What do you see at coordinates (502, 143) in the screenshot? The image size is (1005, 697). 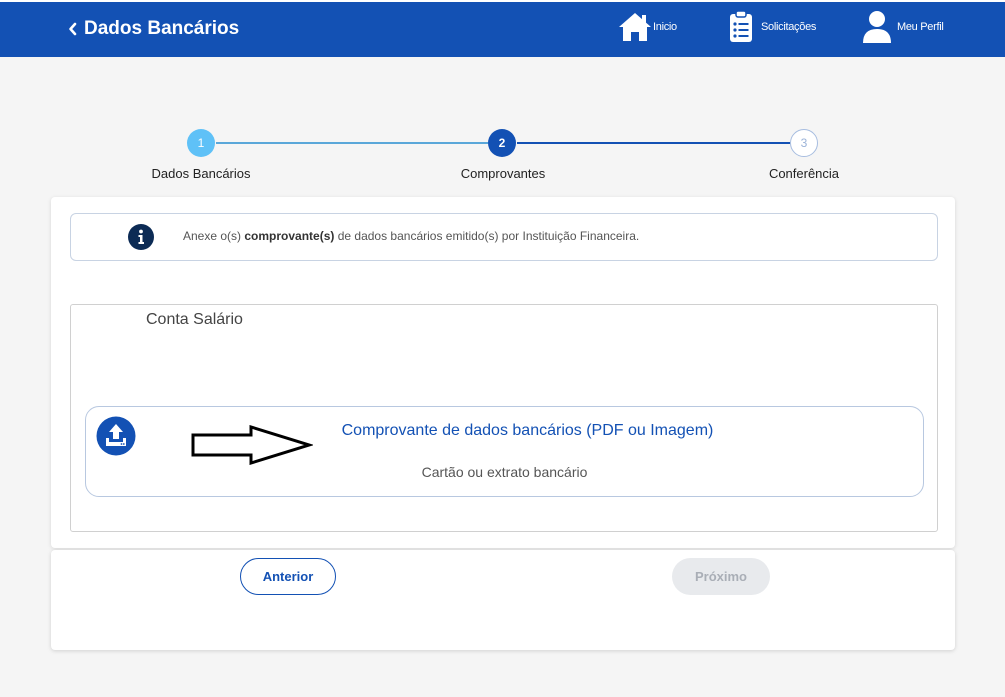 I see `step-2-circle: 2` at bounding box center [502, 143].